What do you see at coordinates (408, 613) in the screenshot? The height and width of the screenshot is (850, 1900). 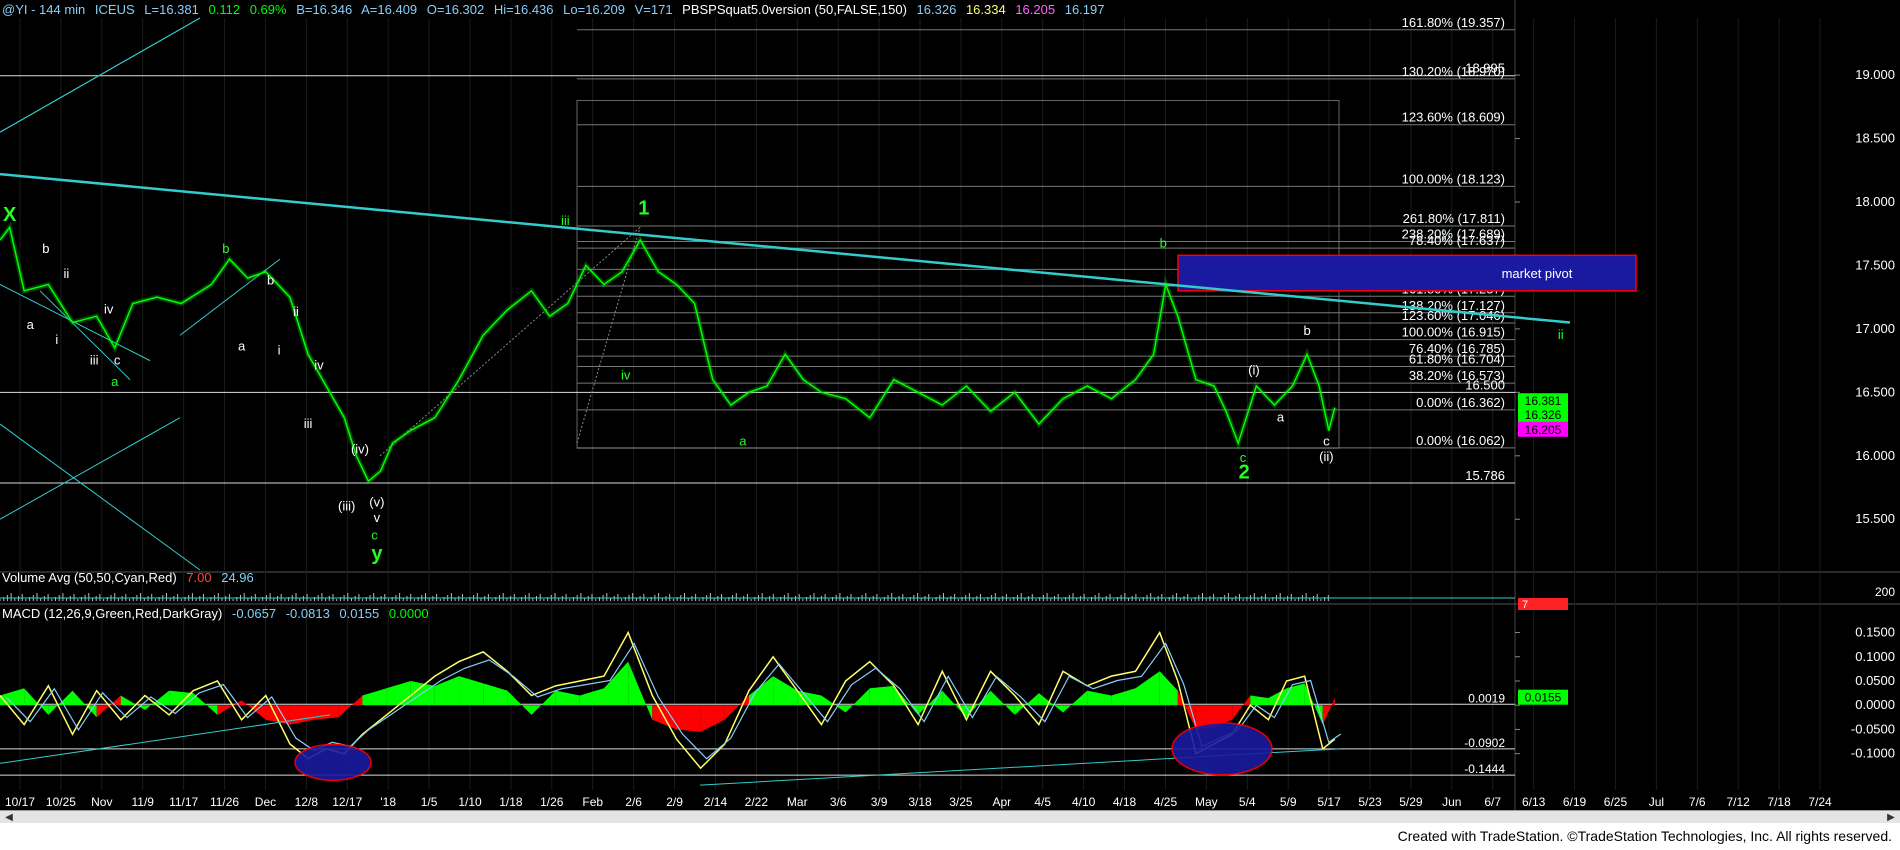 I see `macd-v4: 0.0000` at bounding box center [408, 613].